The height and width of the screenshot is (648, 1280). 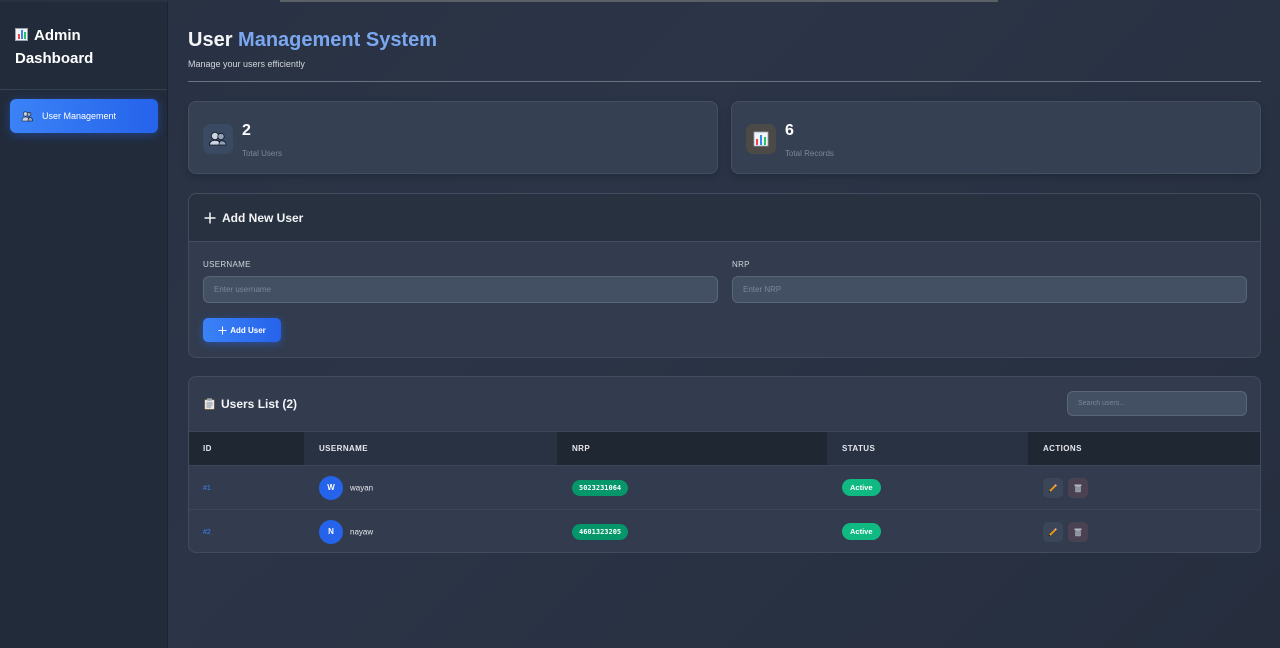 I want to click on page-title-part1: User, so click(x=210, y=40).